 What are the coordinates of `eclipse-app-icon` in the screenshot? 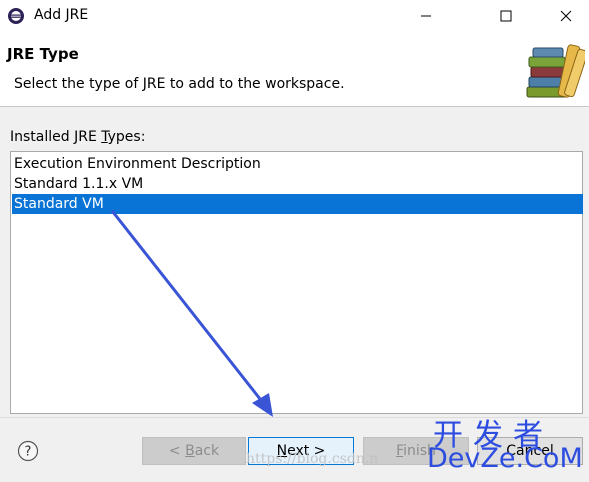 It's located at (16, 16).